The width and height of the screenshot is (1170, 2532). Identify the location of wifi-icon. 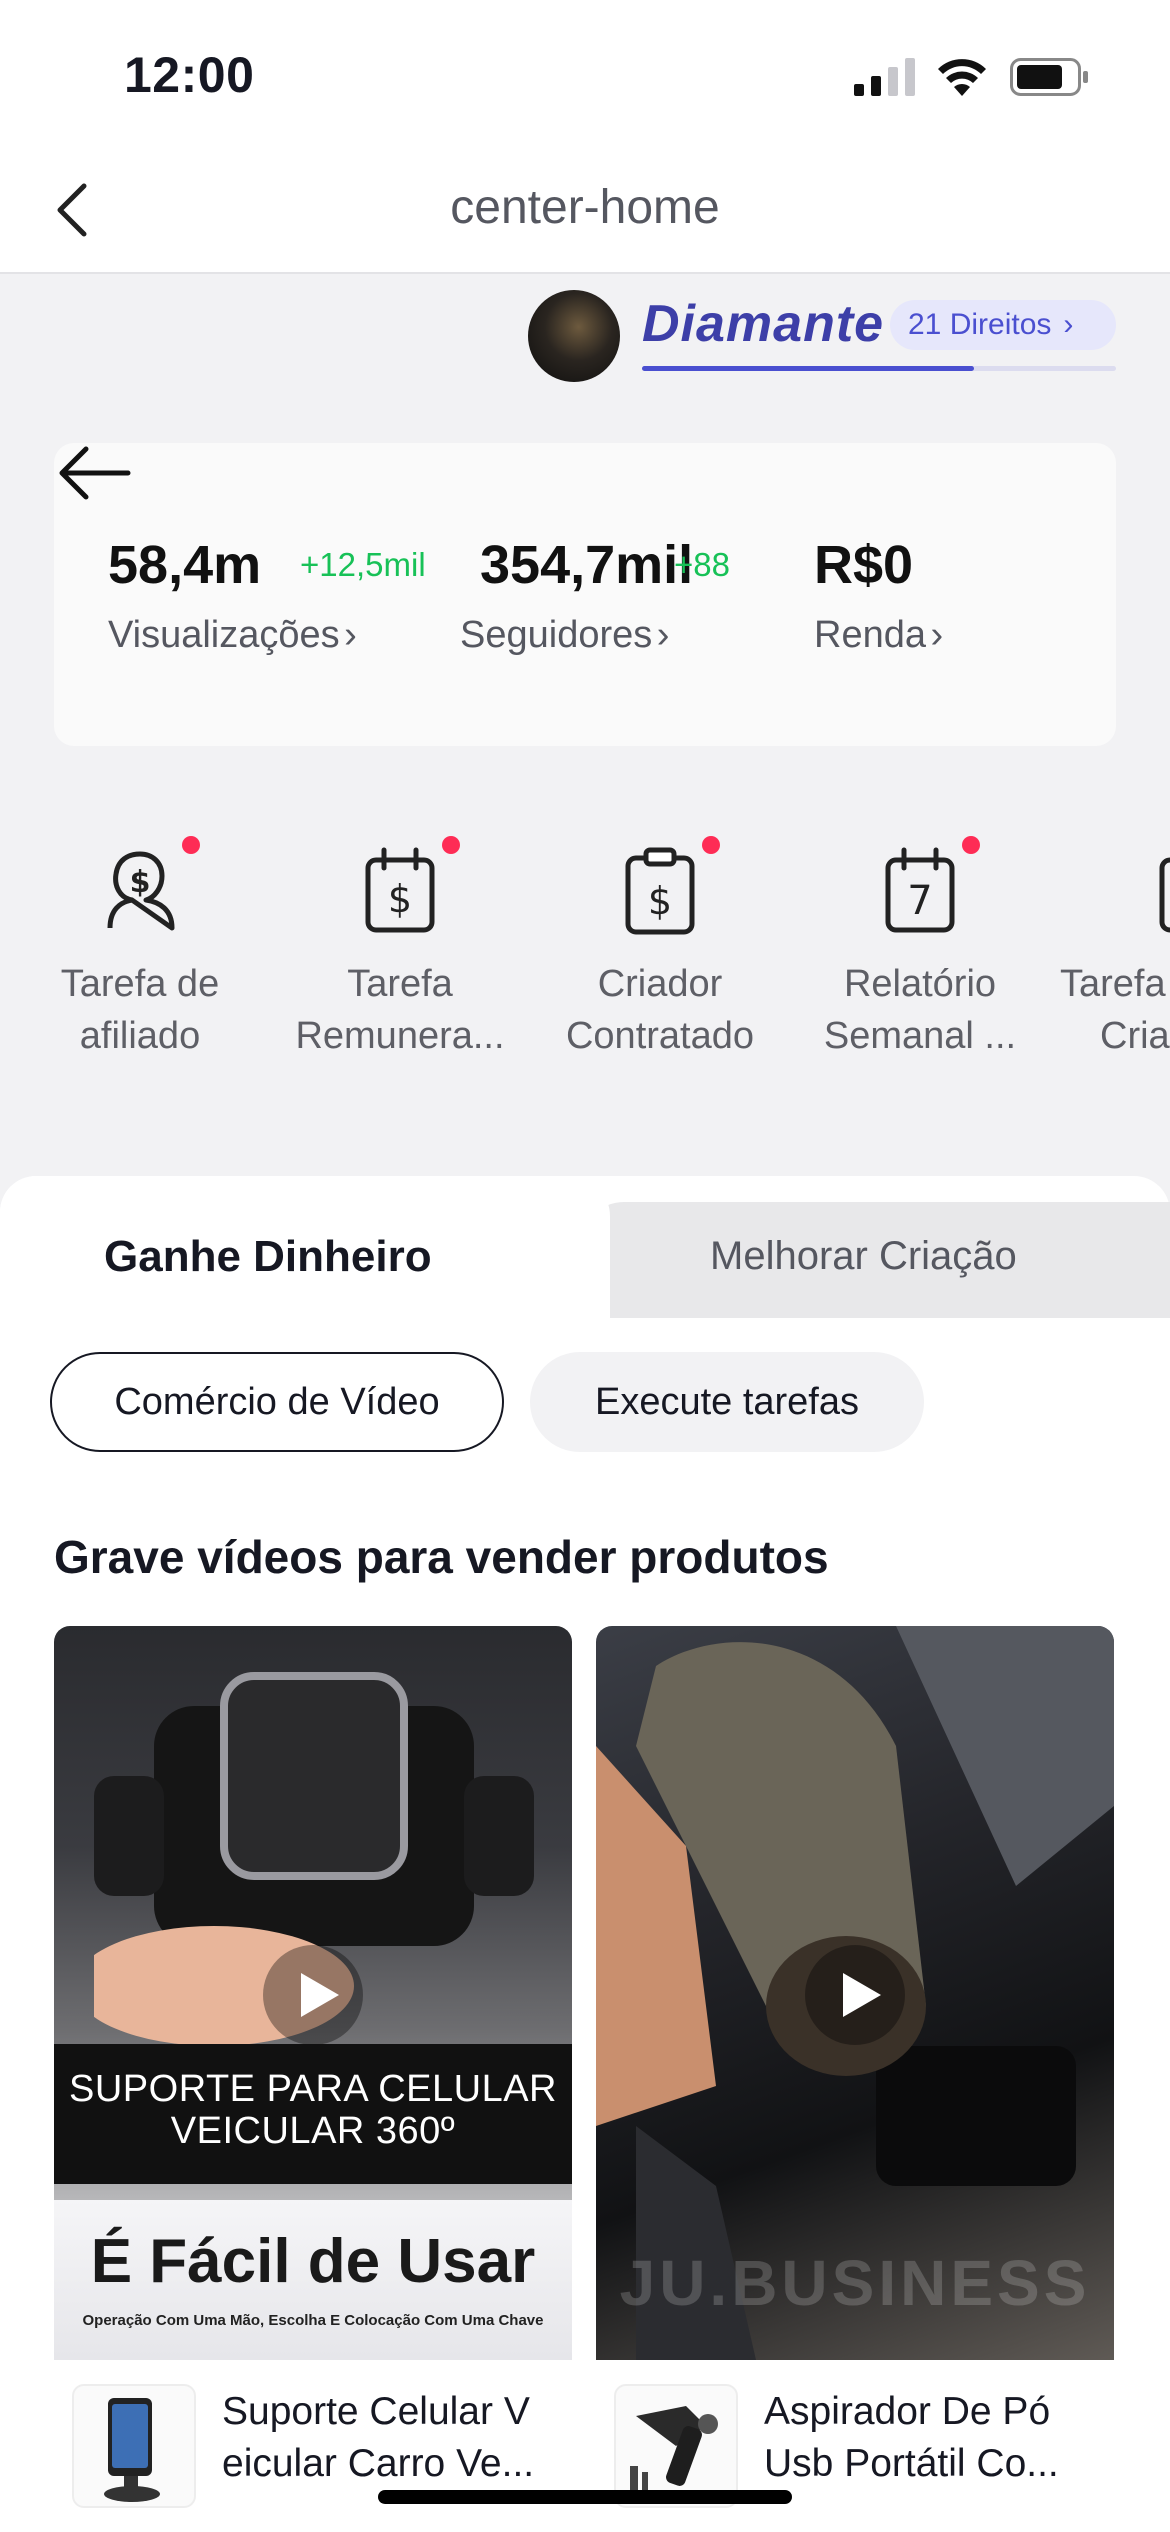
(962, 77).